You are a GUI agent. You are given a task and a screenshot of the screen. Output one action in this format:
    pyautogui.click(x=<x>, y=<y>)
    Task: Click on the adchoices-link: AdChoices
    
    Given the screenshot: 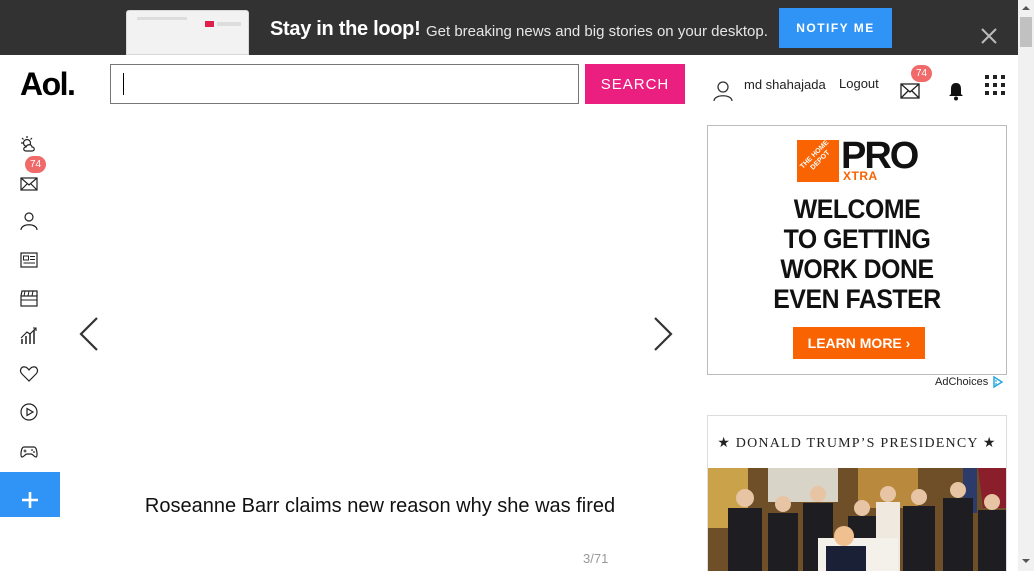 What is the action you would take?
    pyautogui.click(x=961, y=382)
    